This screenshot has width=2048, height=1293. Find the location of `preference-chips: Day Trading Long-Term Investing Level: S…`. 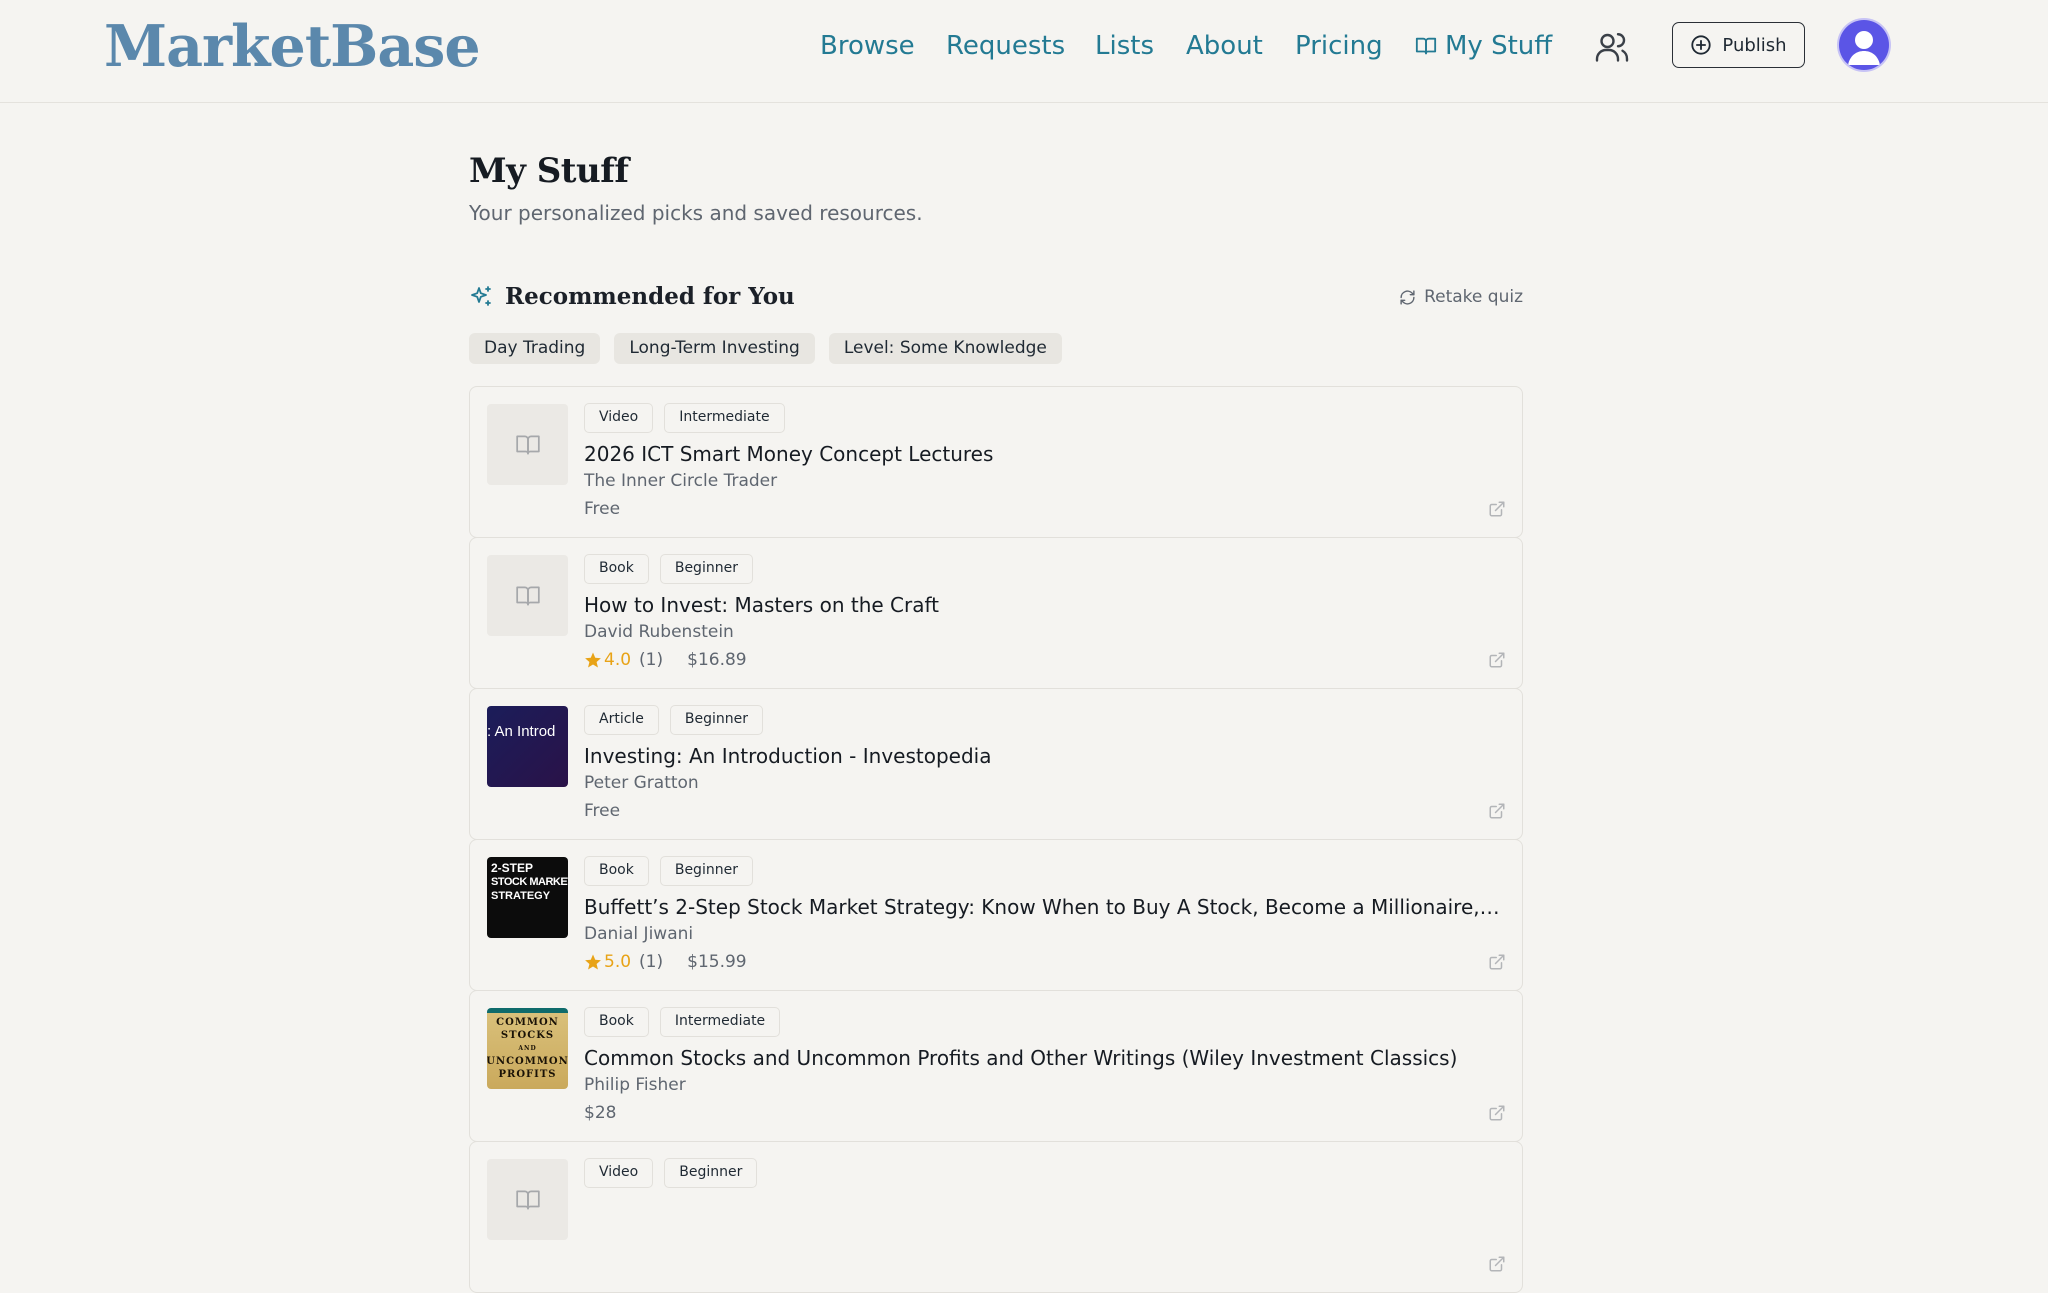

preference-chips: Day Trading Long-Term Investing Level: S… is located at coordinates (765, 348).